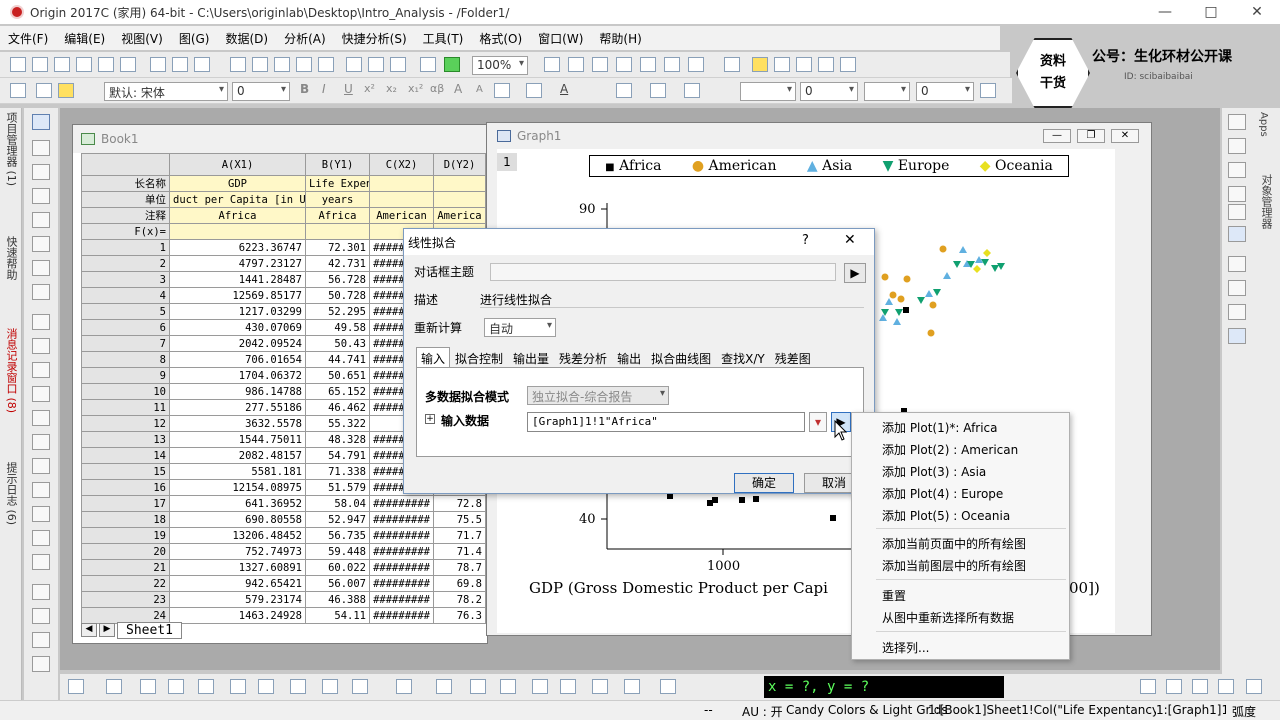 The image size is (1280, 720). What do you see at coordinates (176, 686) in the screenshot?
I see `column-plot-icon` at bounding box center [176, 686].